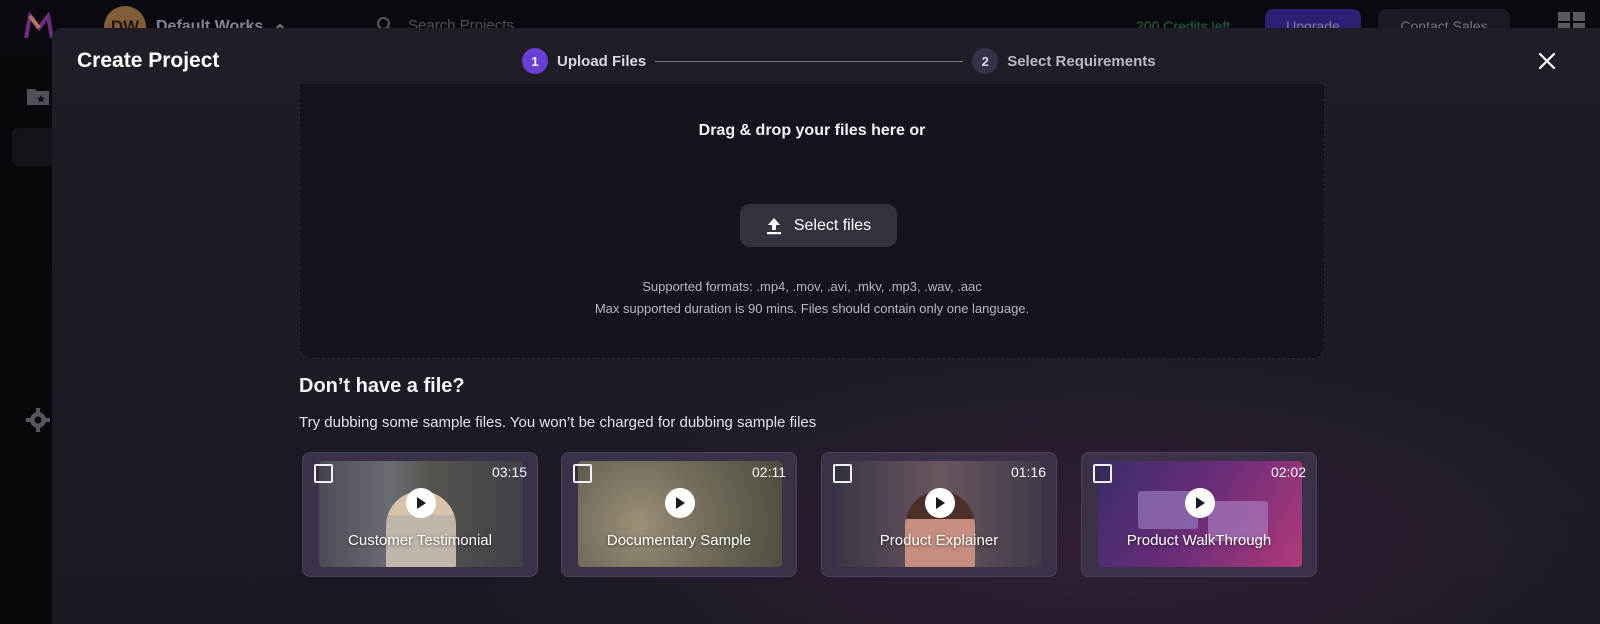 This screenshot has height=624, width=1600. I want to click on stepper: 1 Upload Files 2 Select Requirements, so click(839, 61).